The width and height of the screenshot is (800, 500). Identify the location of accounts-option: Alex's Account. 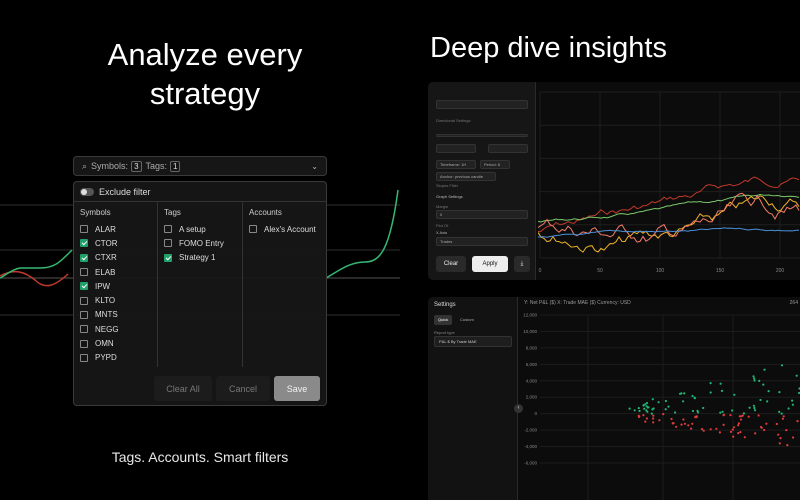
(285, 229).